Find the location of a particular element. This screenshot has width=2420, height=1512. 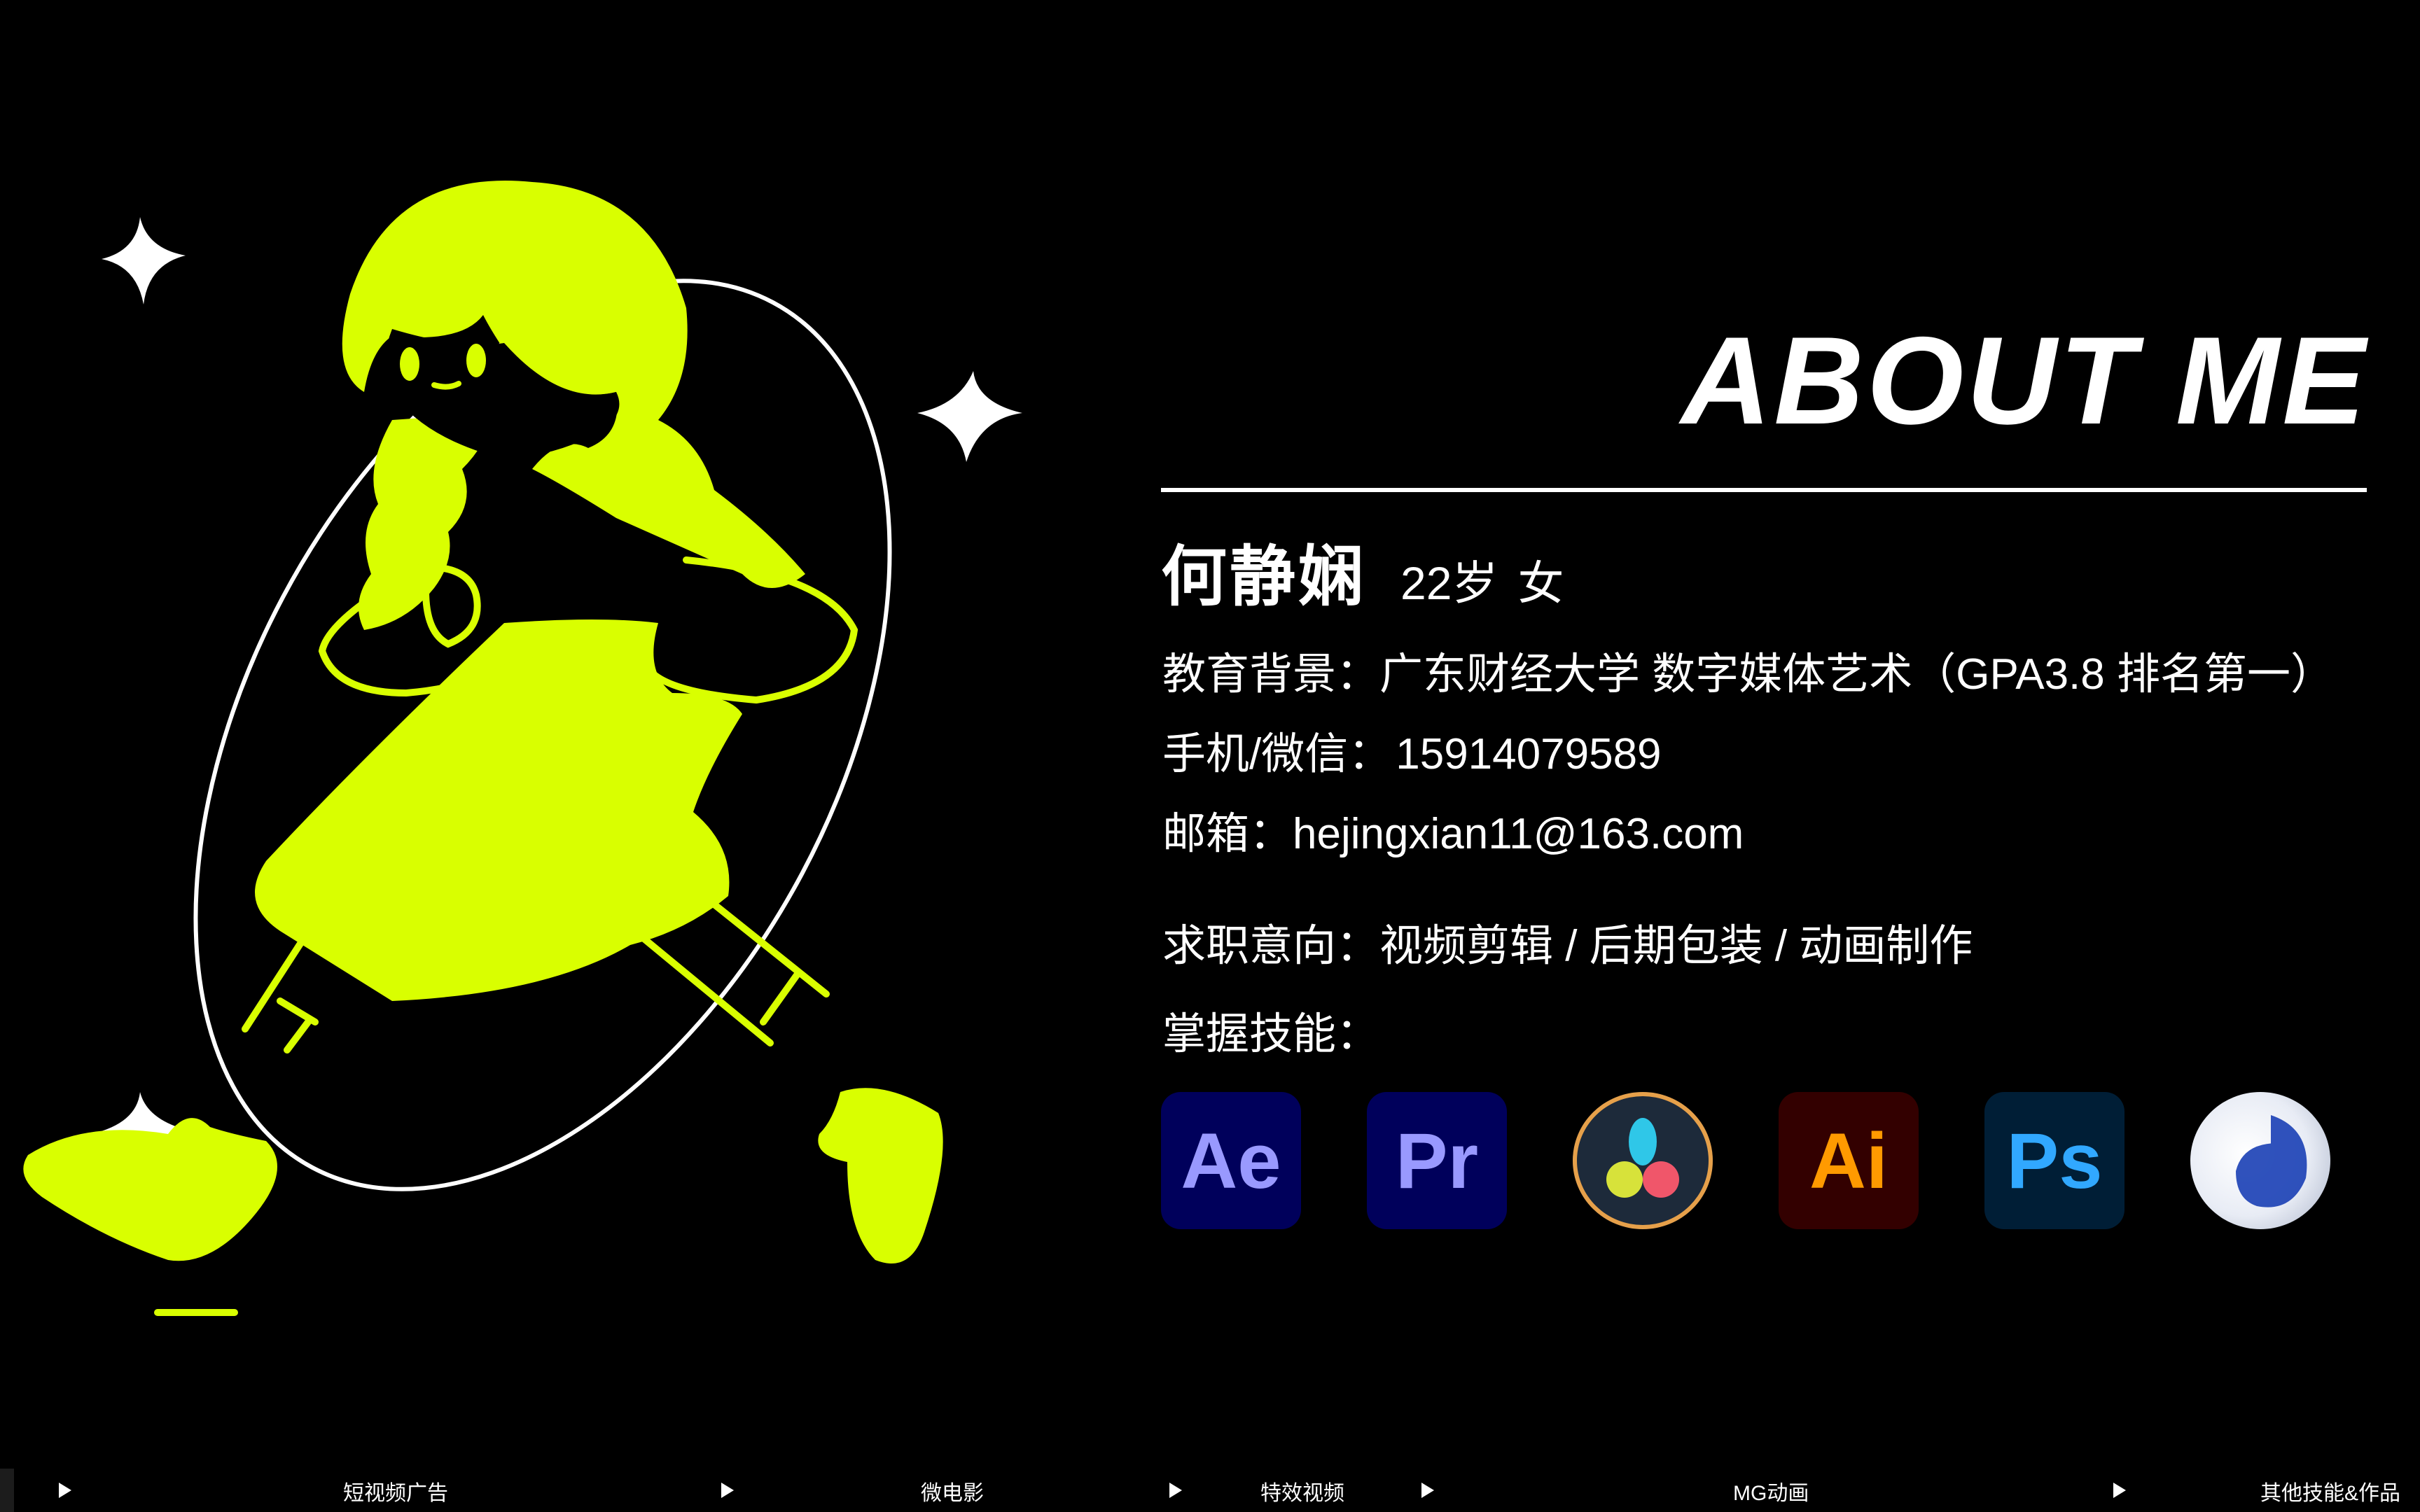

person-gender: 女 is located at coordinates (1540, 583).